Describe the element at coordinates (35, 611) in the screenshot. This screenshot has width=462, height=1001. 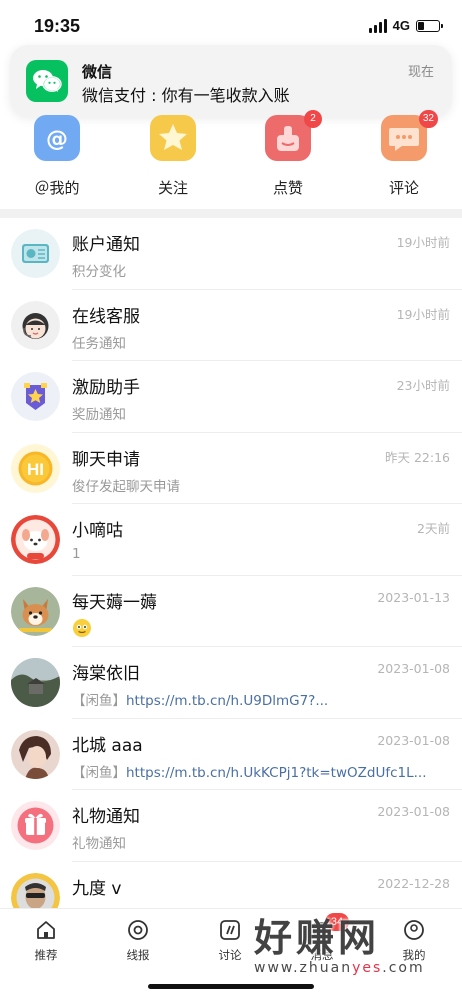
I see `corgi-avatar-icon` at that location.